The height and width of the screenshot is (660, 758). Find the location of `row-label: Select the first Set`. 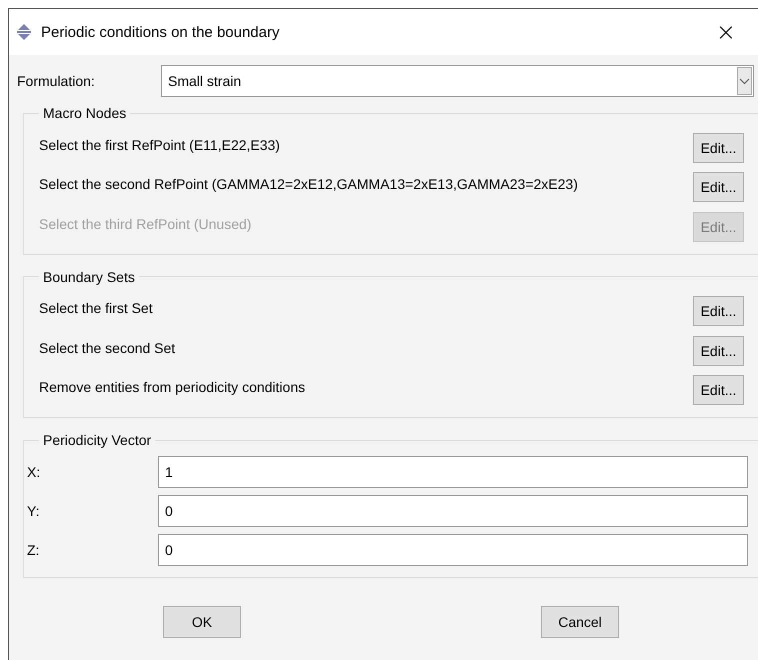

row-label: Select the first Set is located at coordinates (96, 308).